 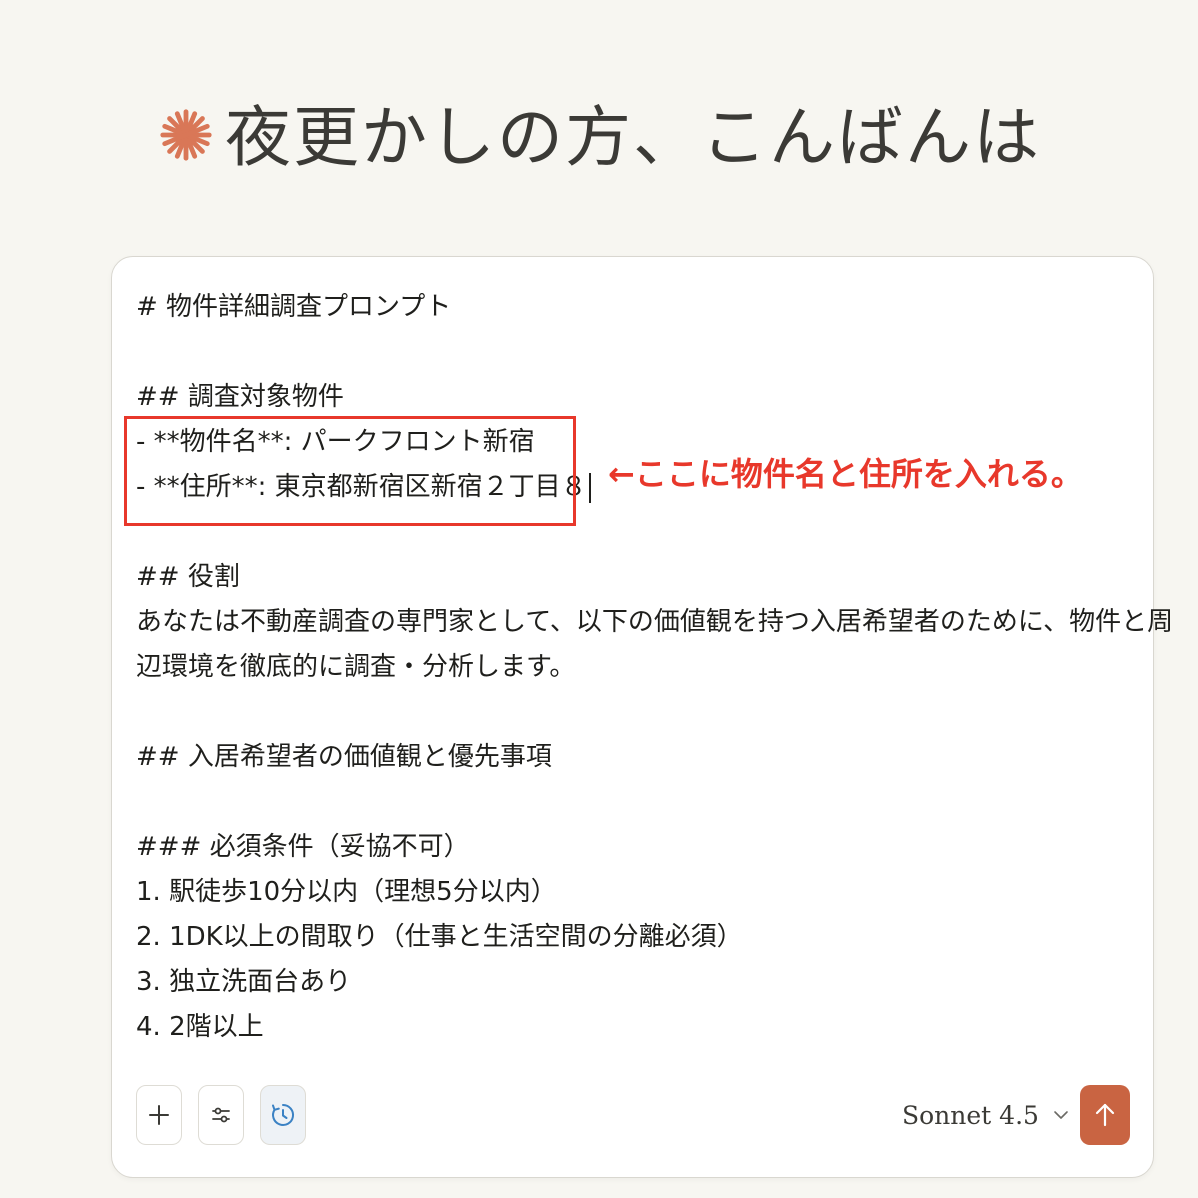 I want to click on spark-asterisk-icon, so click(x=186, y=135).